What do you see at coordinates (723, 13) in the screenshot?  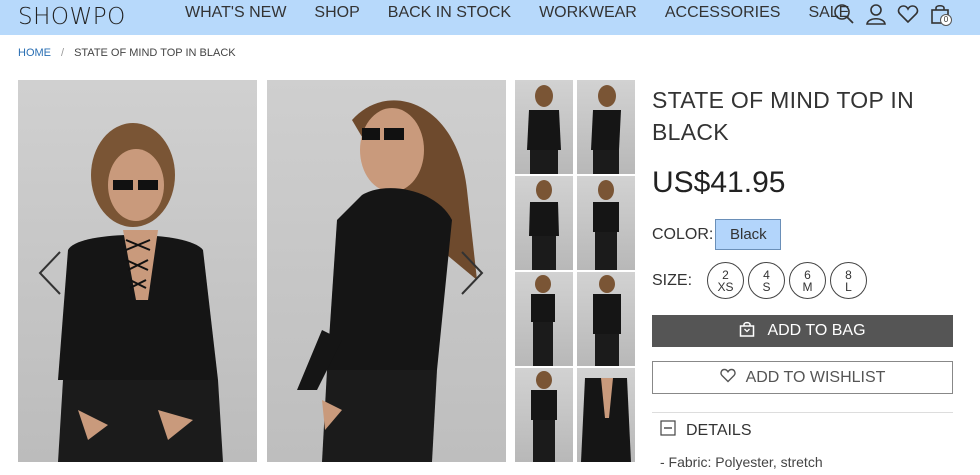 I see `nav-accessories: ACCESSORIES` at bounding box center [723, 13].